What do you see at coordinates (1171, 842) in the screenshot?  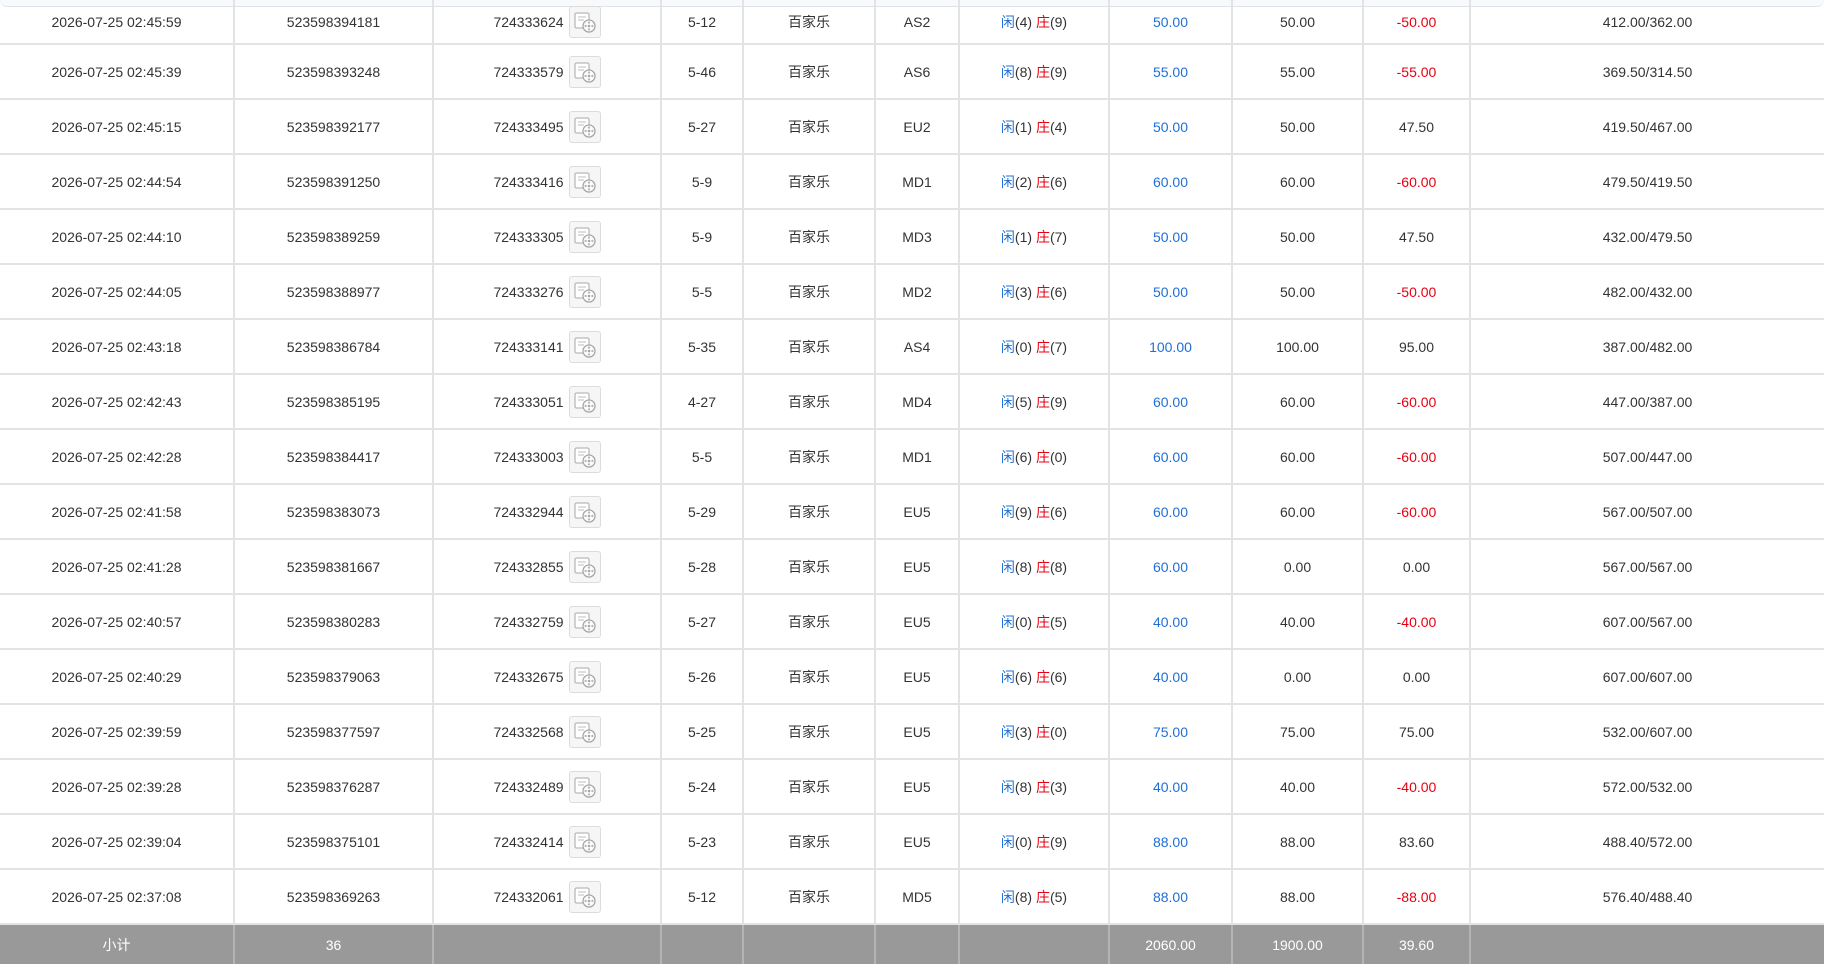 I see `cell-bet-amount: 88.00` at bounding box center [1171, 842].